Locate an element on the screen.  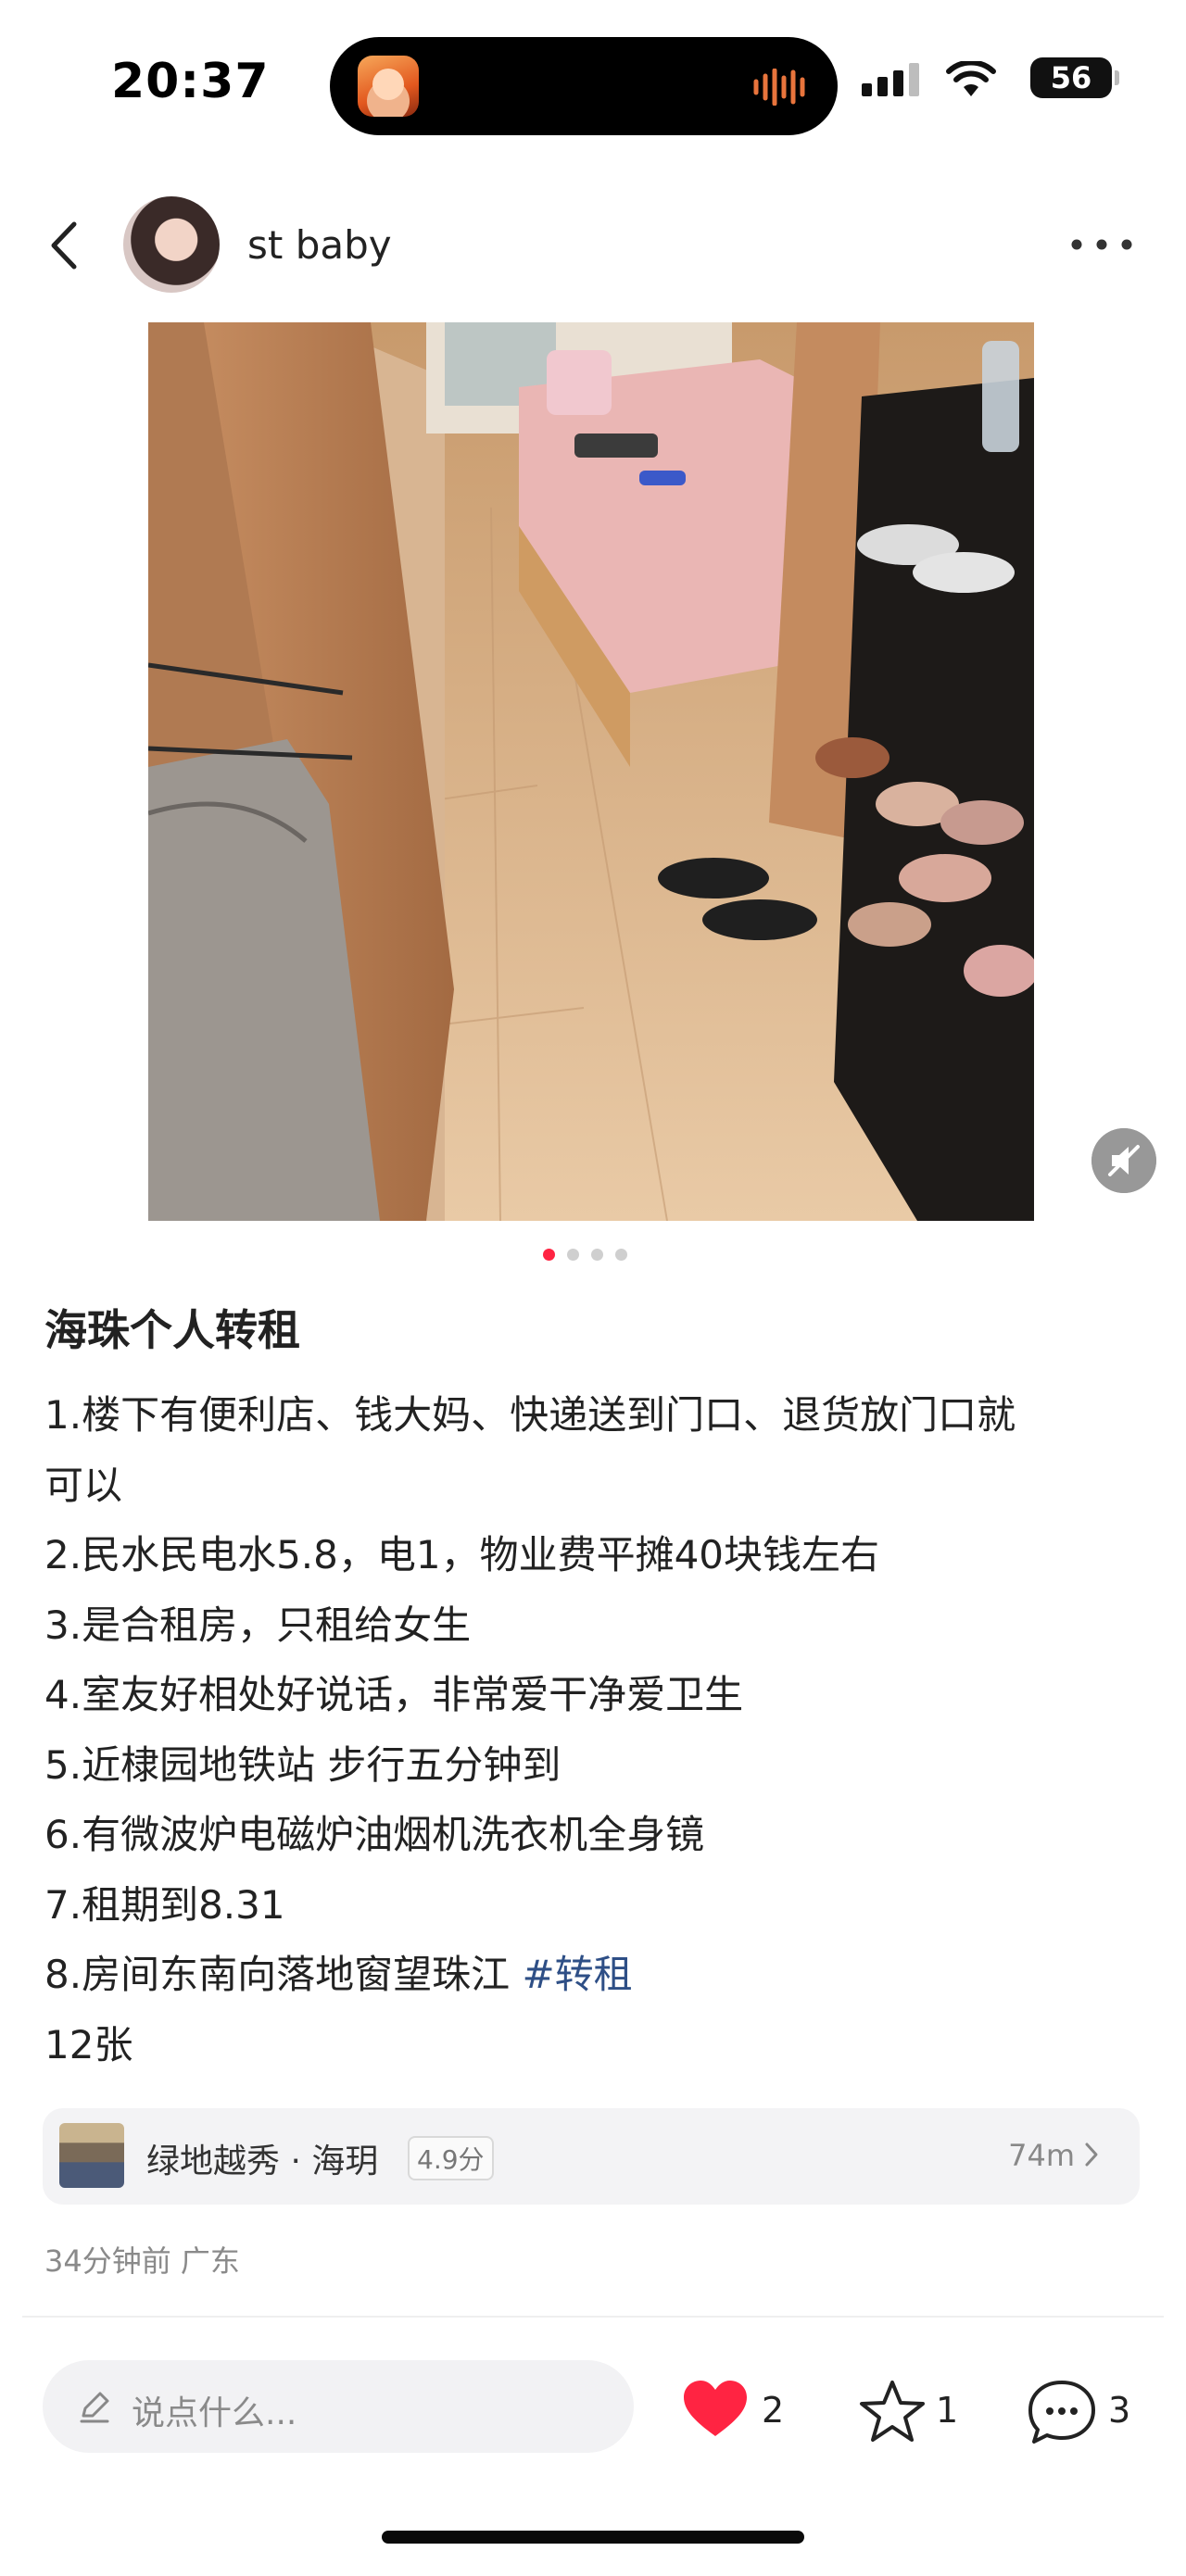
body-line: 可以 is located at coordinates (83, 1485).